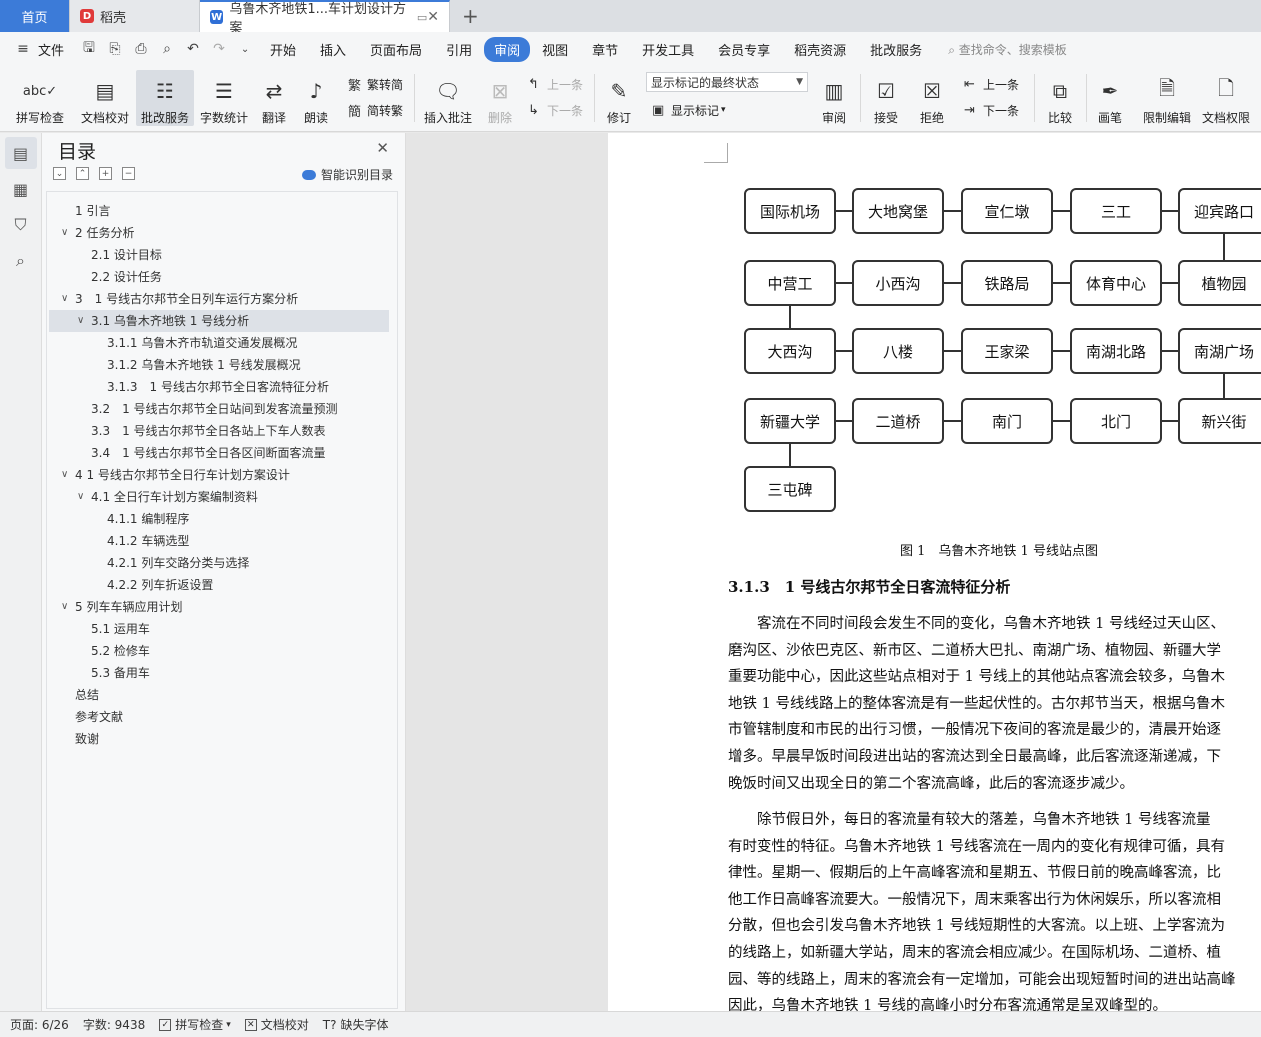  What do you see at coordinates (396, 49) in the screenshot?
I see `menu-layout: 页面布局` at bounding box center [396, 49].